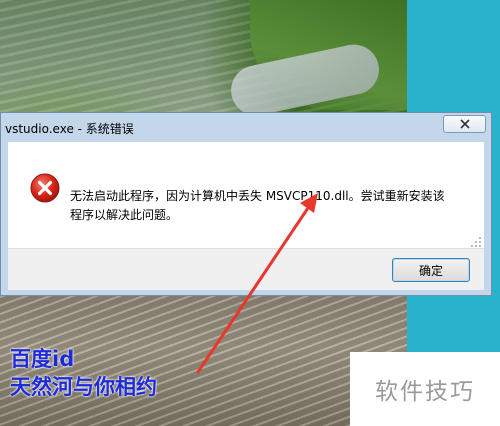 The image size is (500, 426). I want to click on watermark-line2: 天然河与你相约, so click(83, 387).